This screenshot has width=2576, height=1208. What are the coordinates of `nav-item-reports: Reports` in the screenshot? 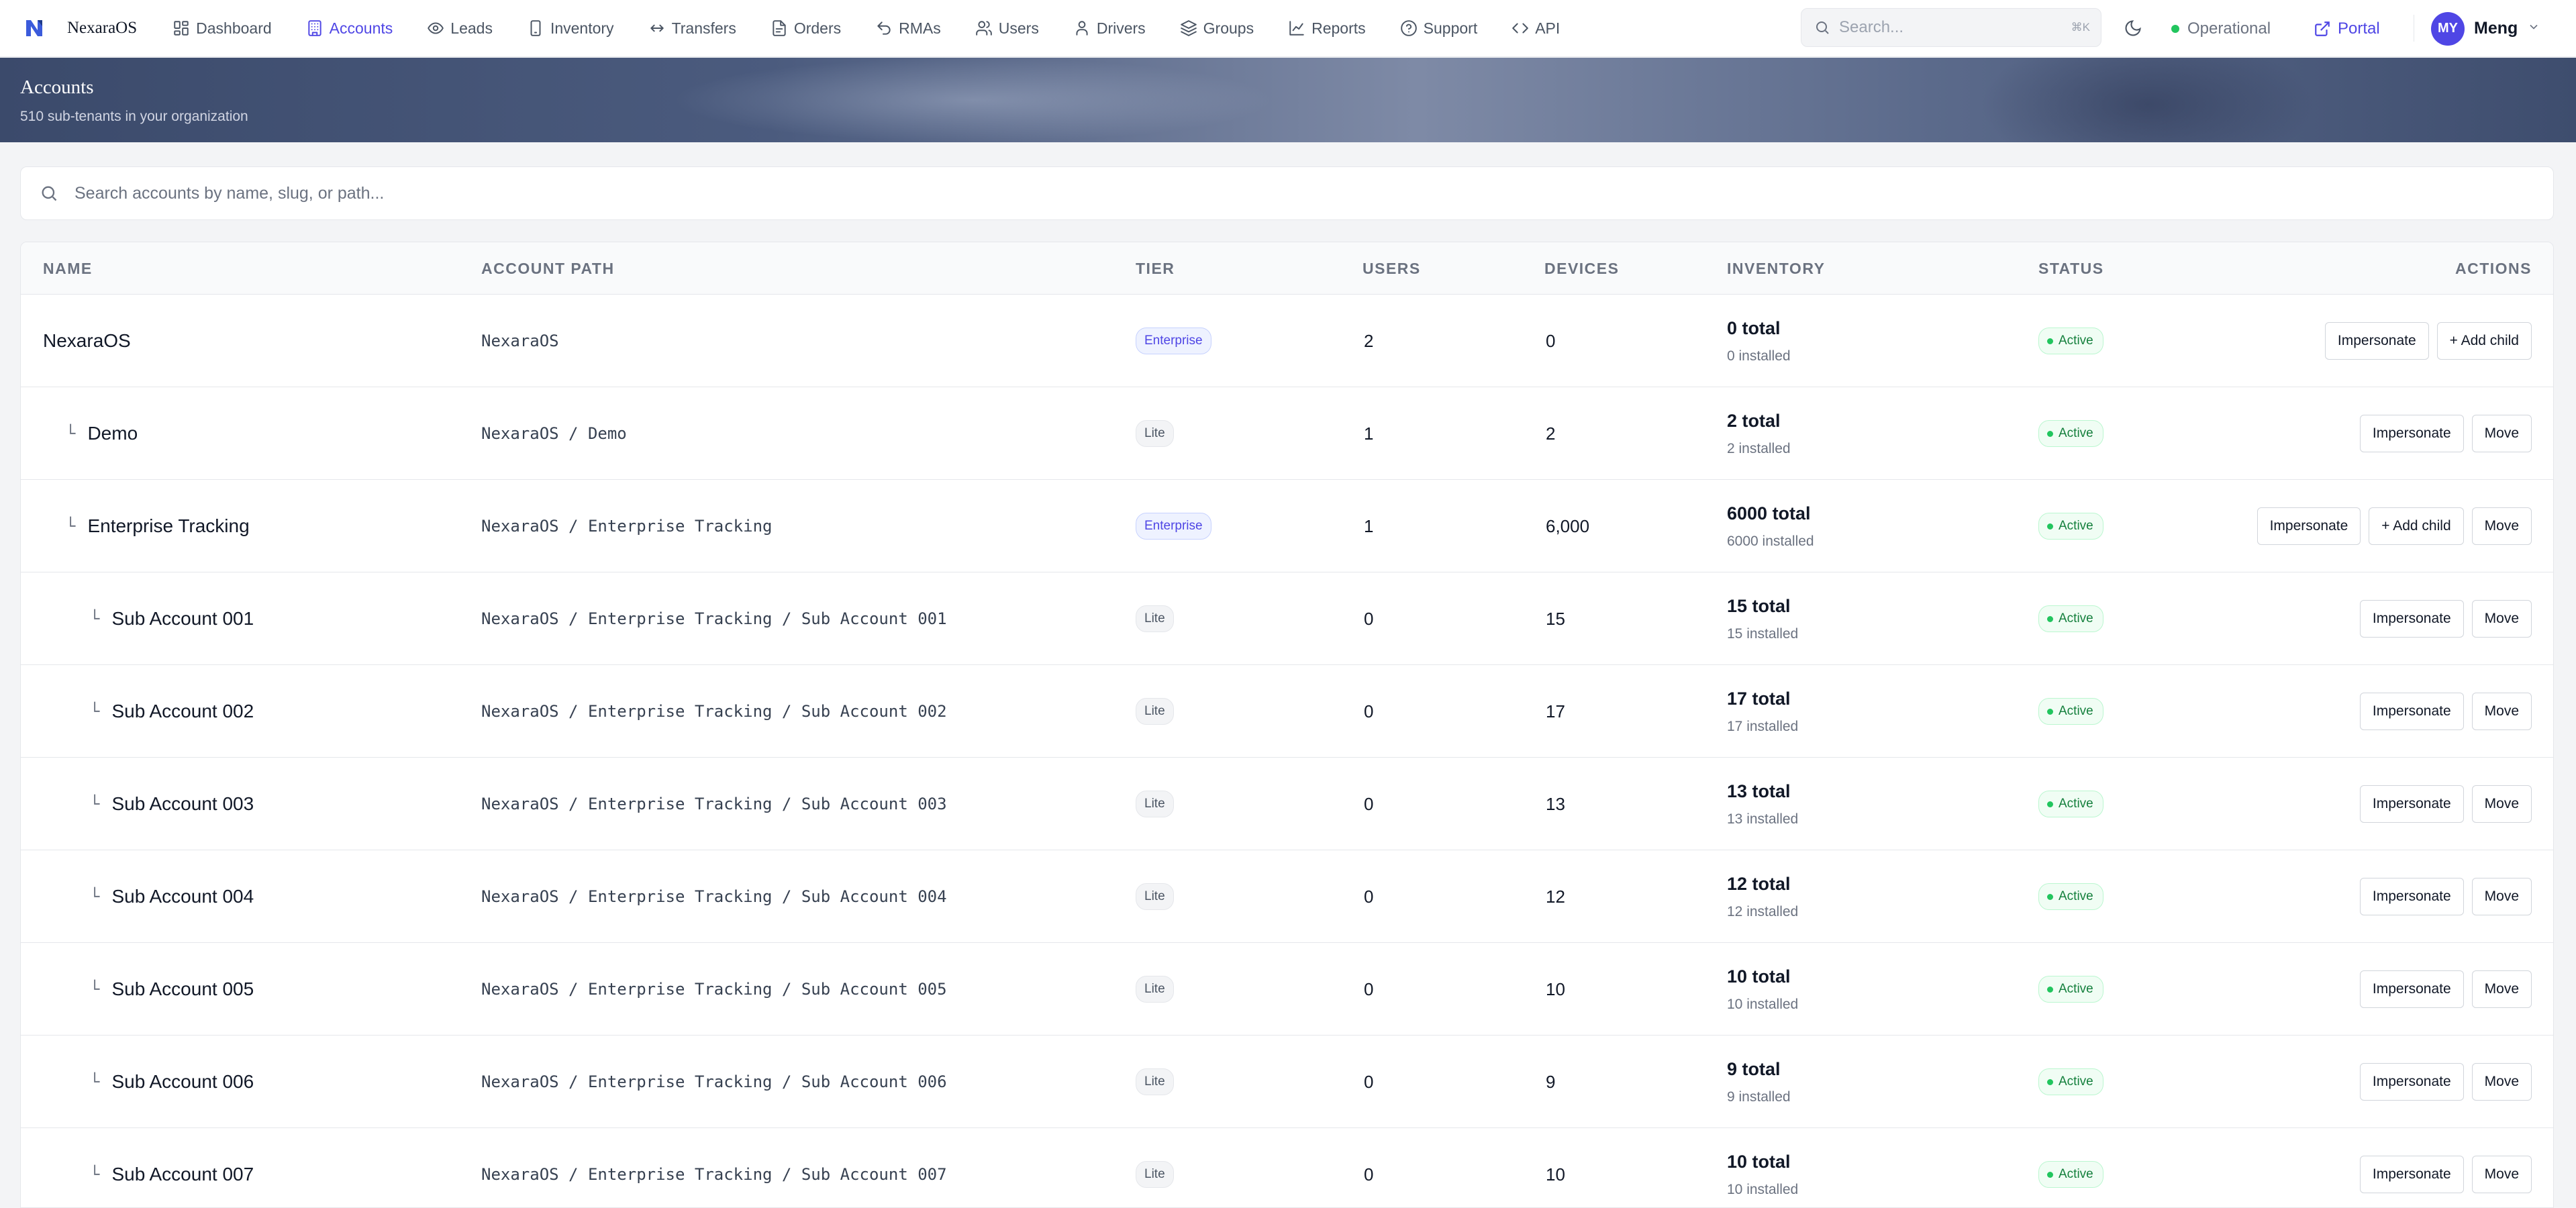 It's located at (1326, 28).